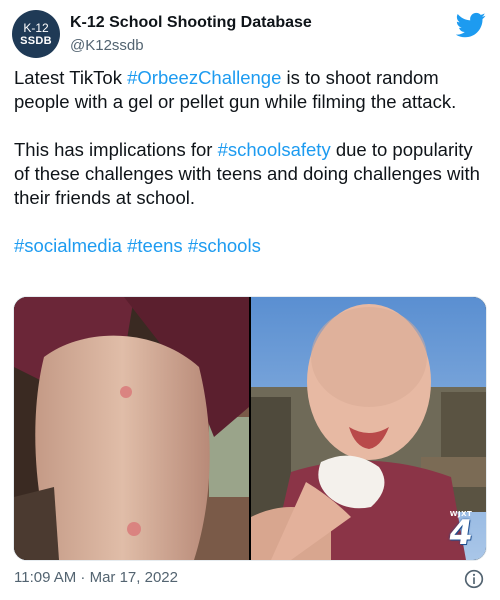 The image size is (500, 600). I want to click on author-info: K-12 School Shooting Database @K12ssdb, so click(191, 34).